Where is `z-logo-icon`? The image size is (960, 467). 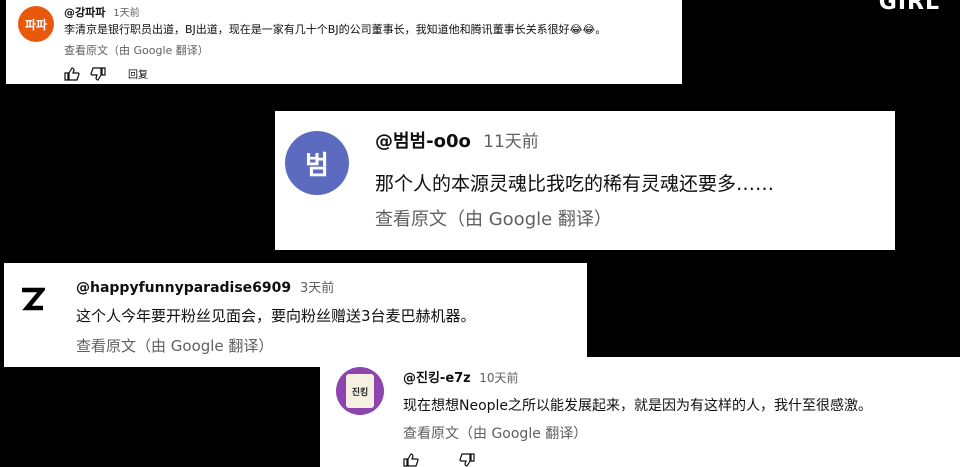
z-logo-icon is located at coordinates (33, 301).